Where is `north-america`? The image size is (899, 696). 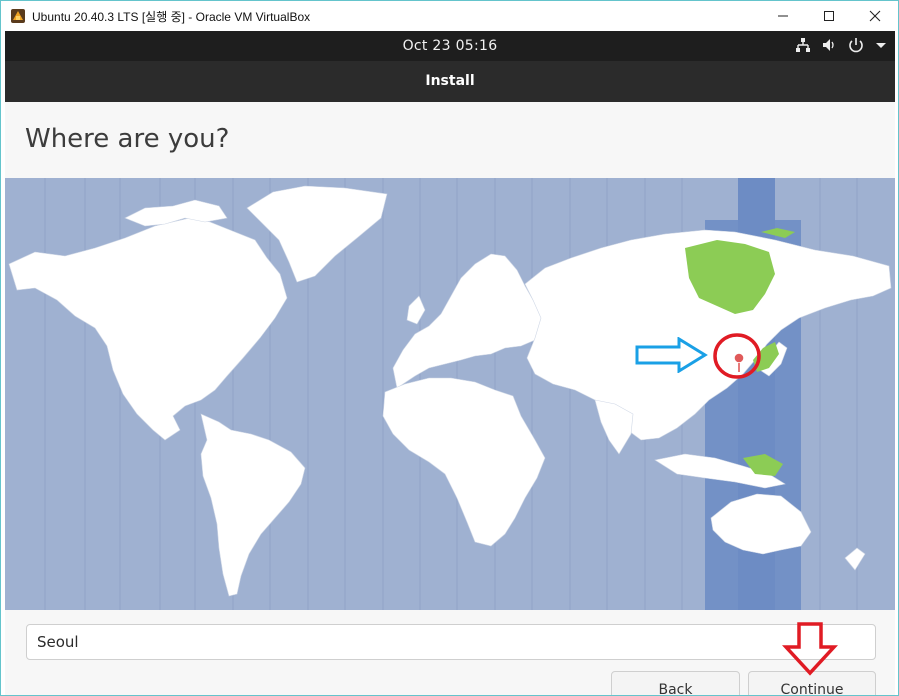
north-america is located at coordinates (148, 329).